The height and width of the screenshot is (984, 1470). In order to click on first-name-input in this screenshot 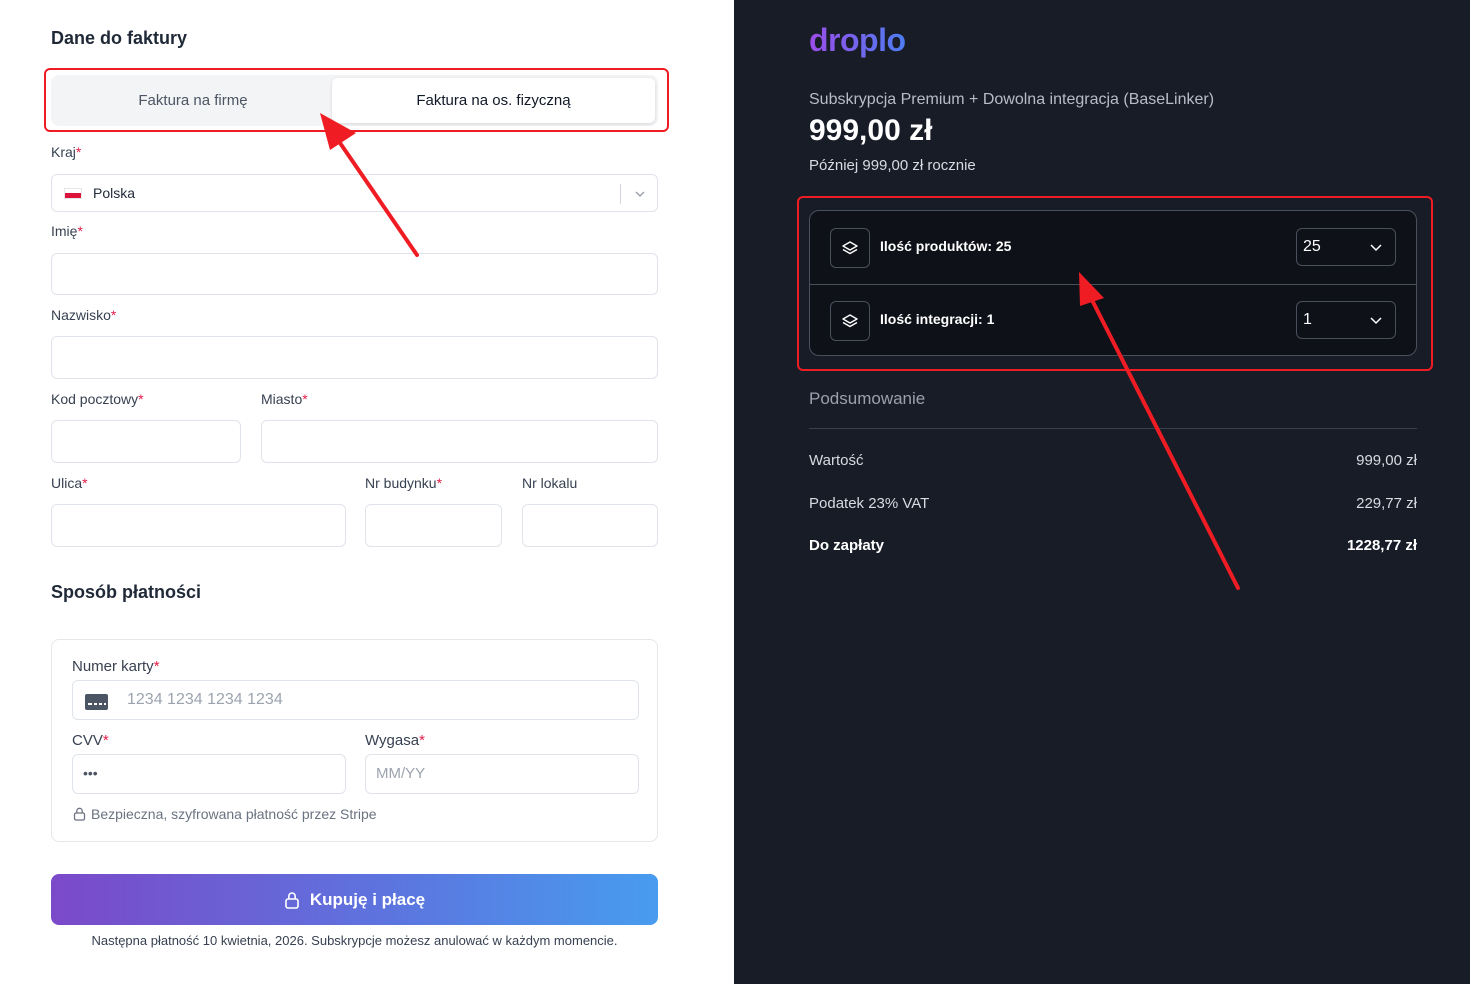, I will do `click(354, 274)`.